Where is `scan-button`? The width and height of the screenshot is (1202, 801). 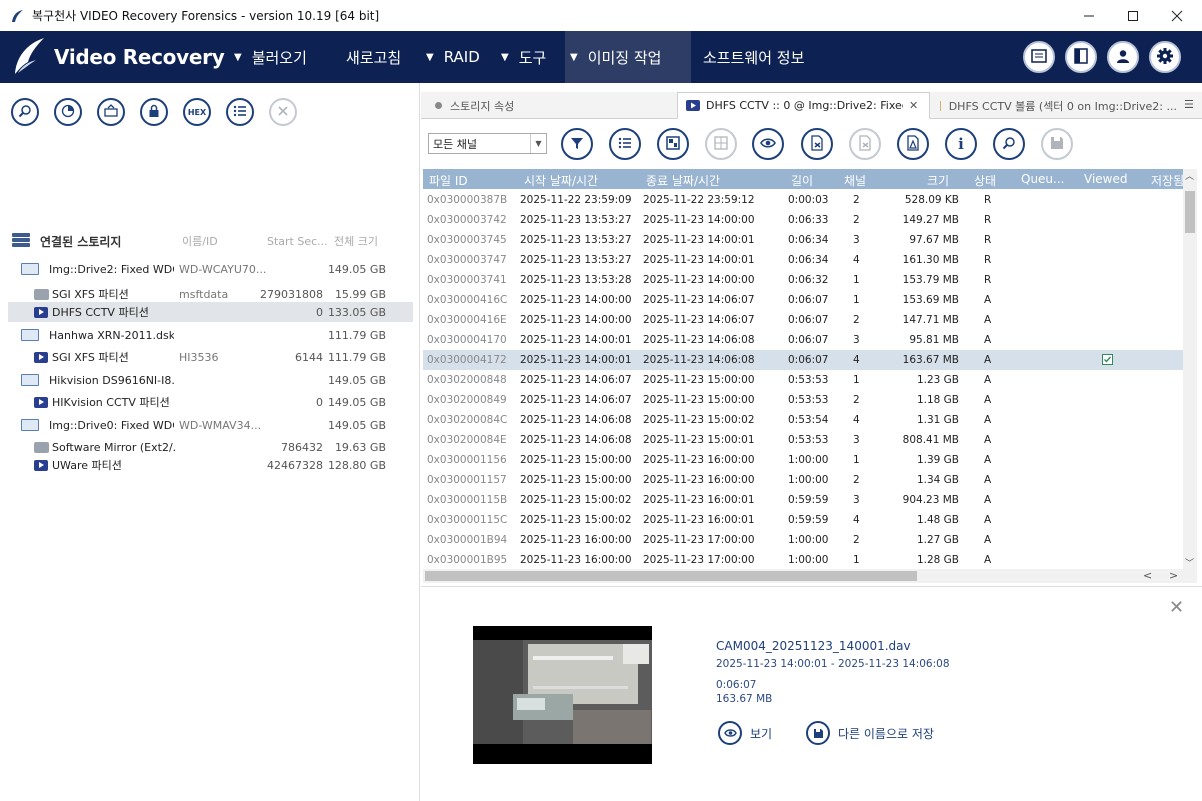
scan-button is located at coordinates (68, 112).